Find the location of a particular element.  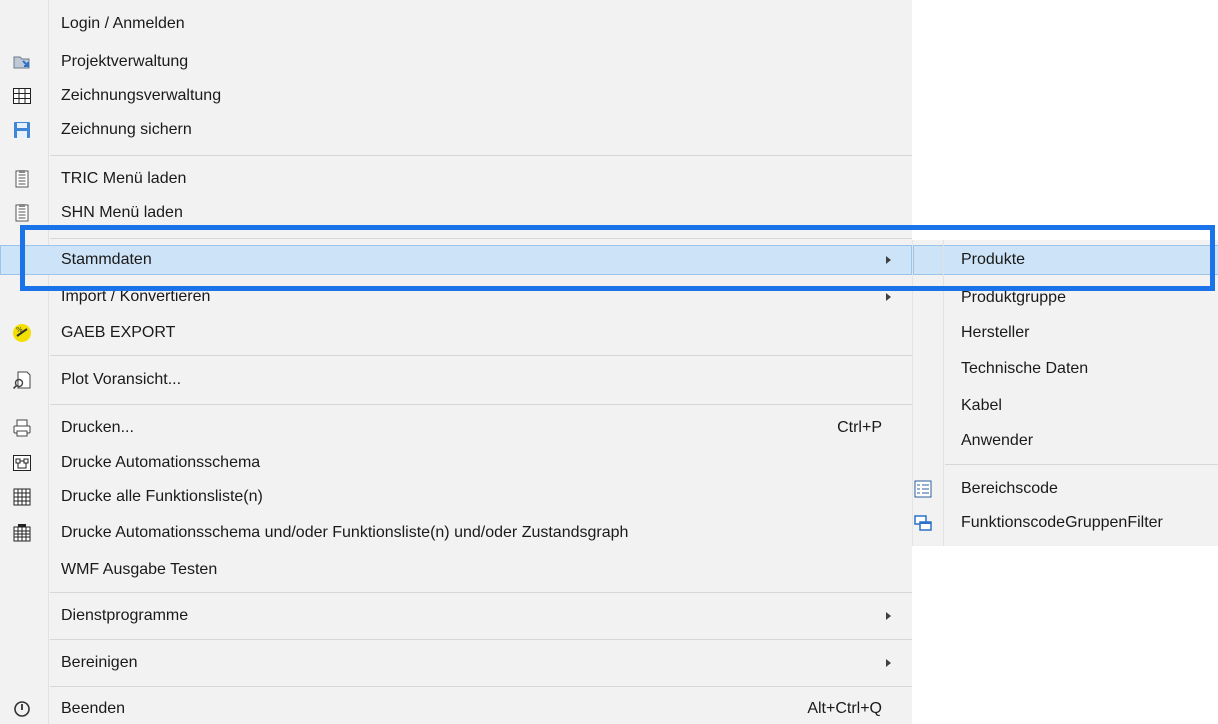

menu-item-bereinigen: Bereinigen is located at coordinates (456, 663).